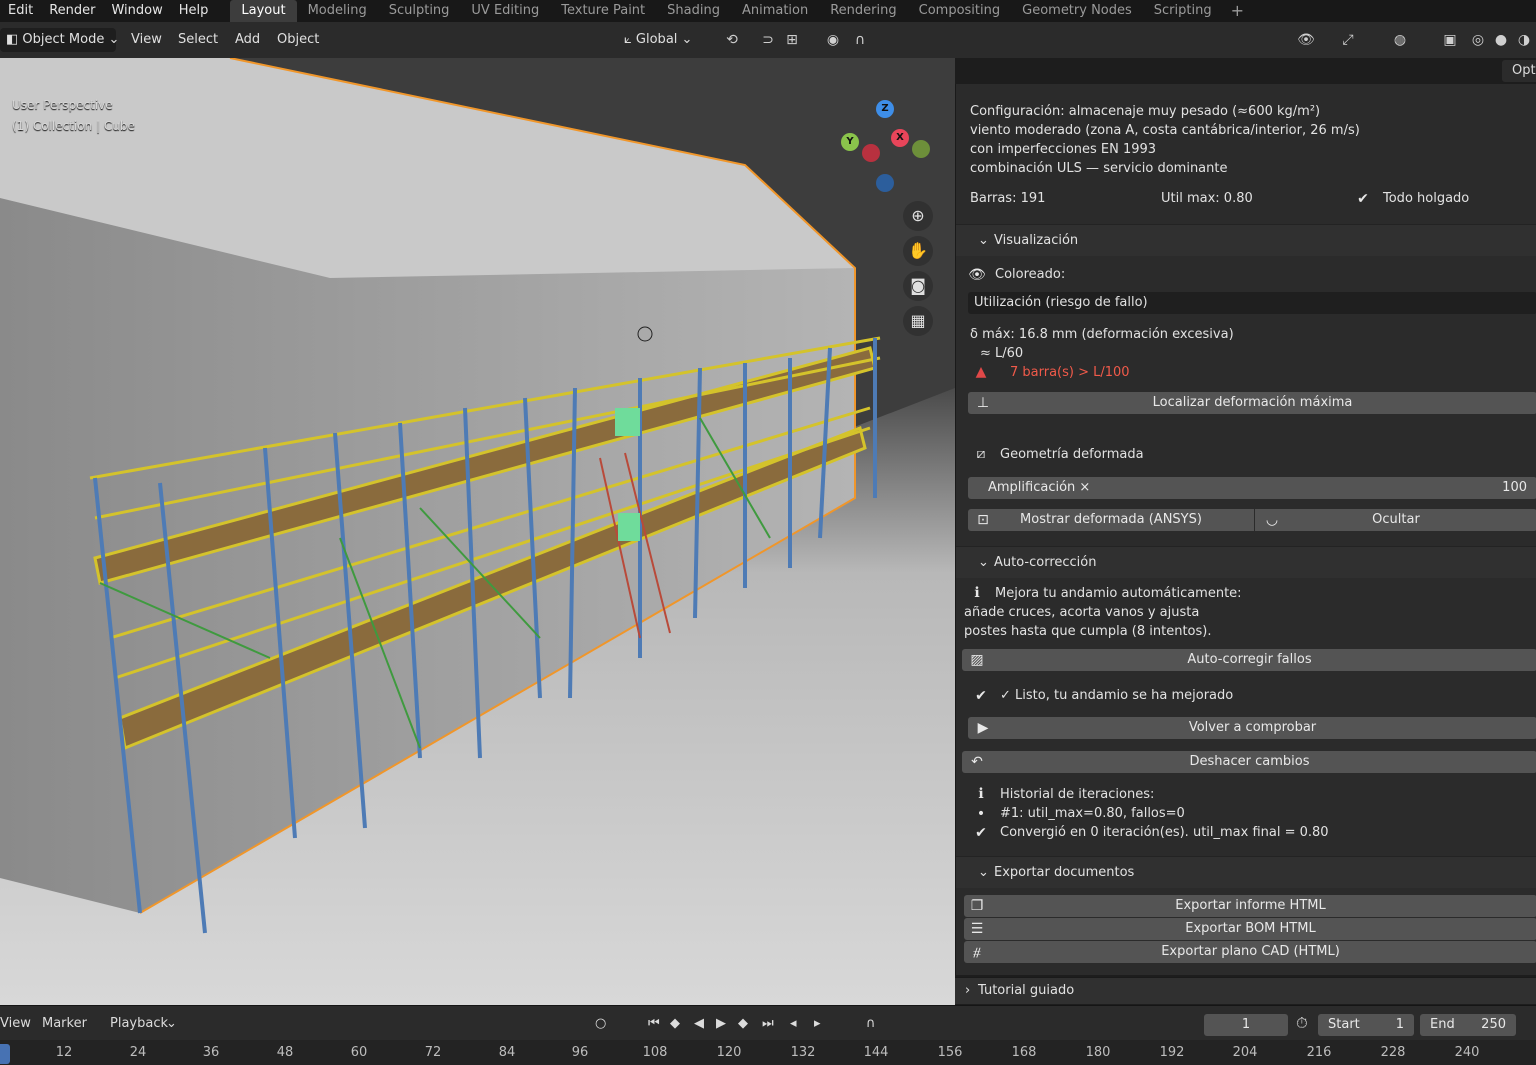  I want to click on amplification-field: Amplificación × 100, so click(1252, 488).